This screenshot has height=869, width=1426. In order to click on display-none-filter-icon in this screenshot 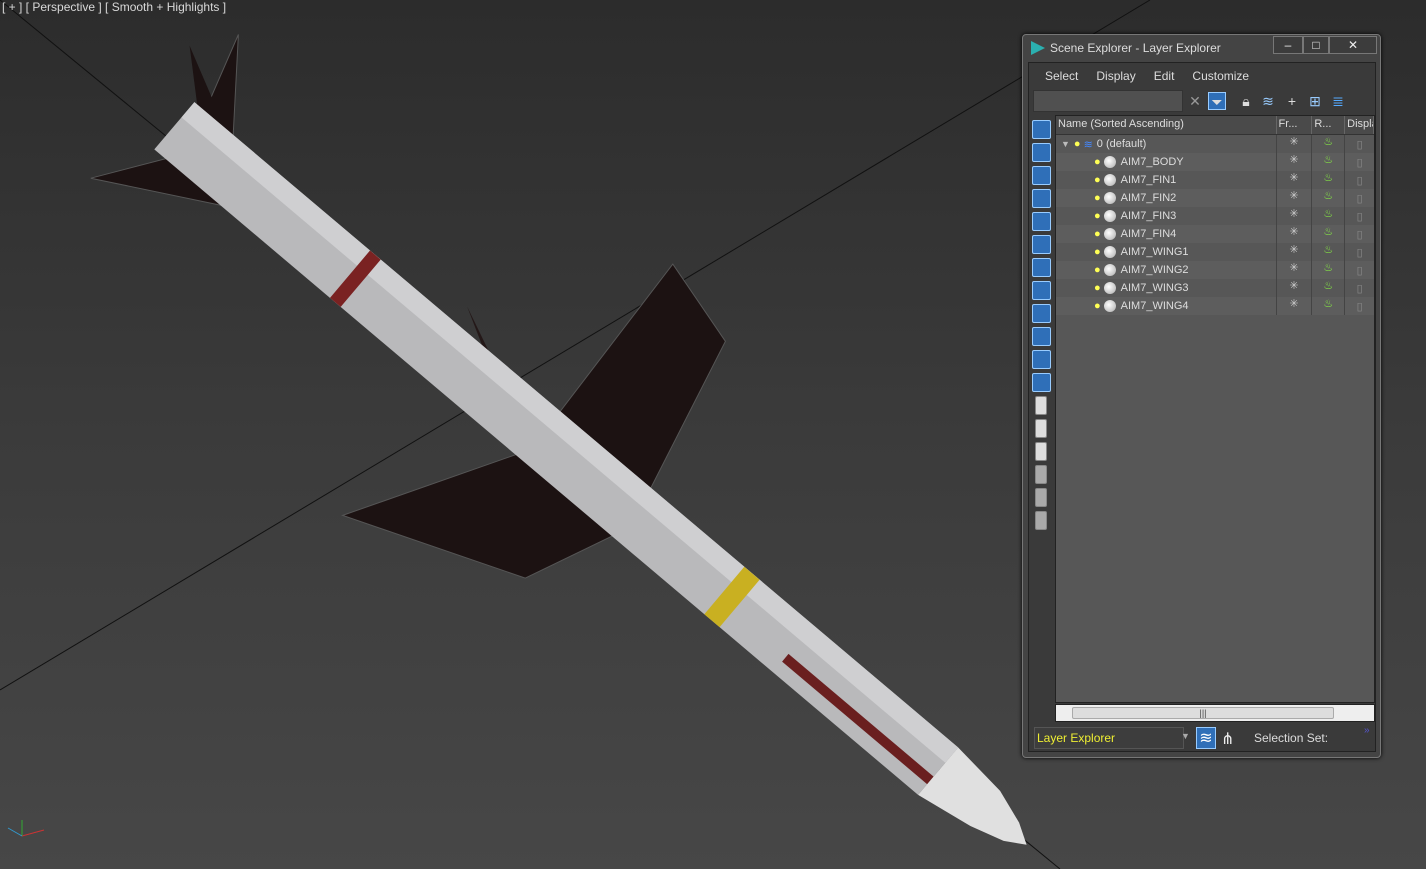, I will do `click(1041, 428)`.